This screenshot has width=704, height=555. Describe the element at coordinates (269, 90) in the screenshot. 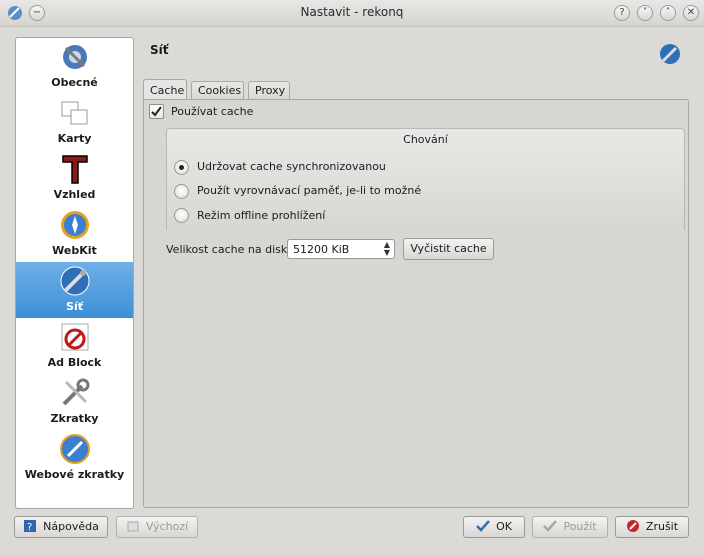

I see `tab-proxy: Proxy` at that location.